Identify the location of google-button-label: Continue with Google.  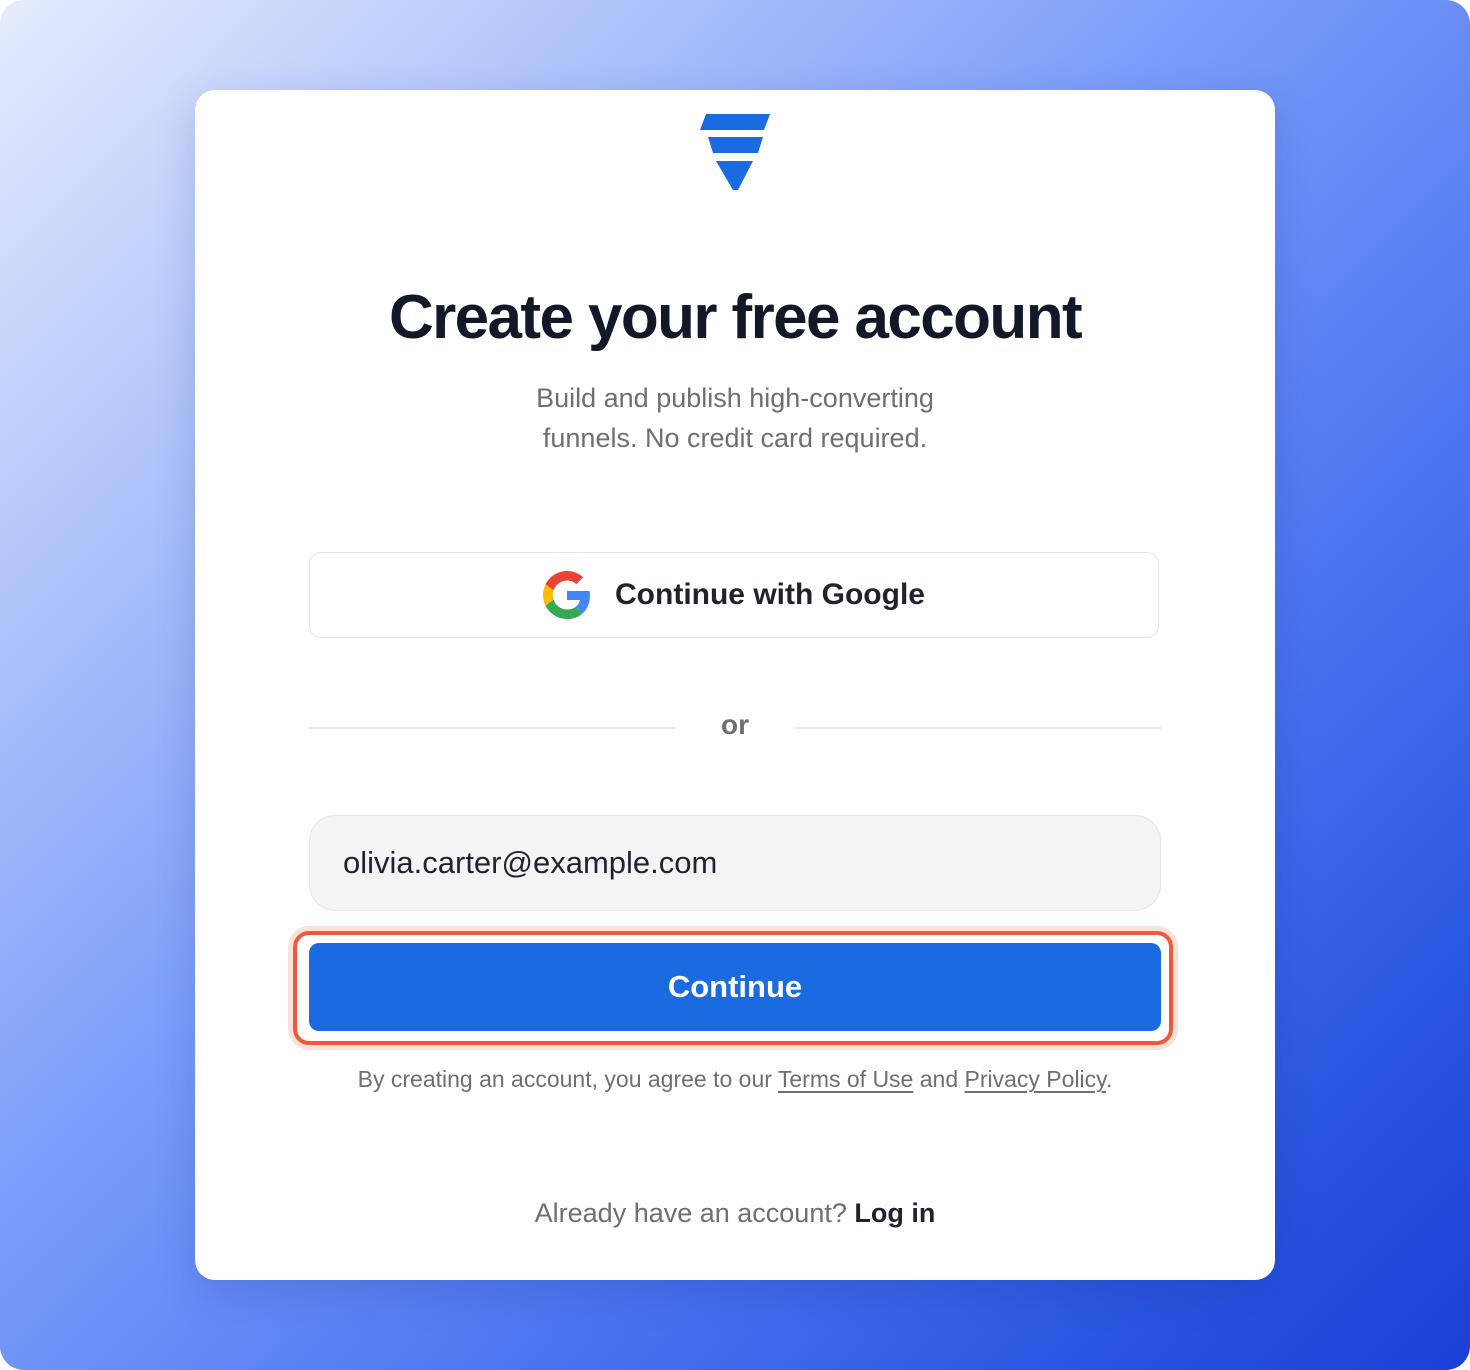
(770, 594).